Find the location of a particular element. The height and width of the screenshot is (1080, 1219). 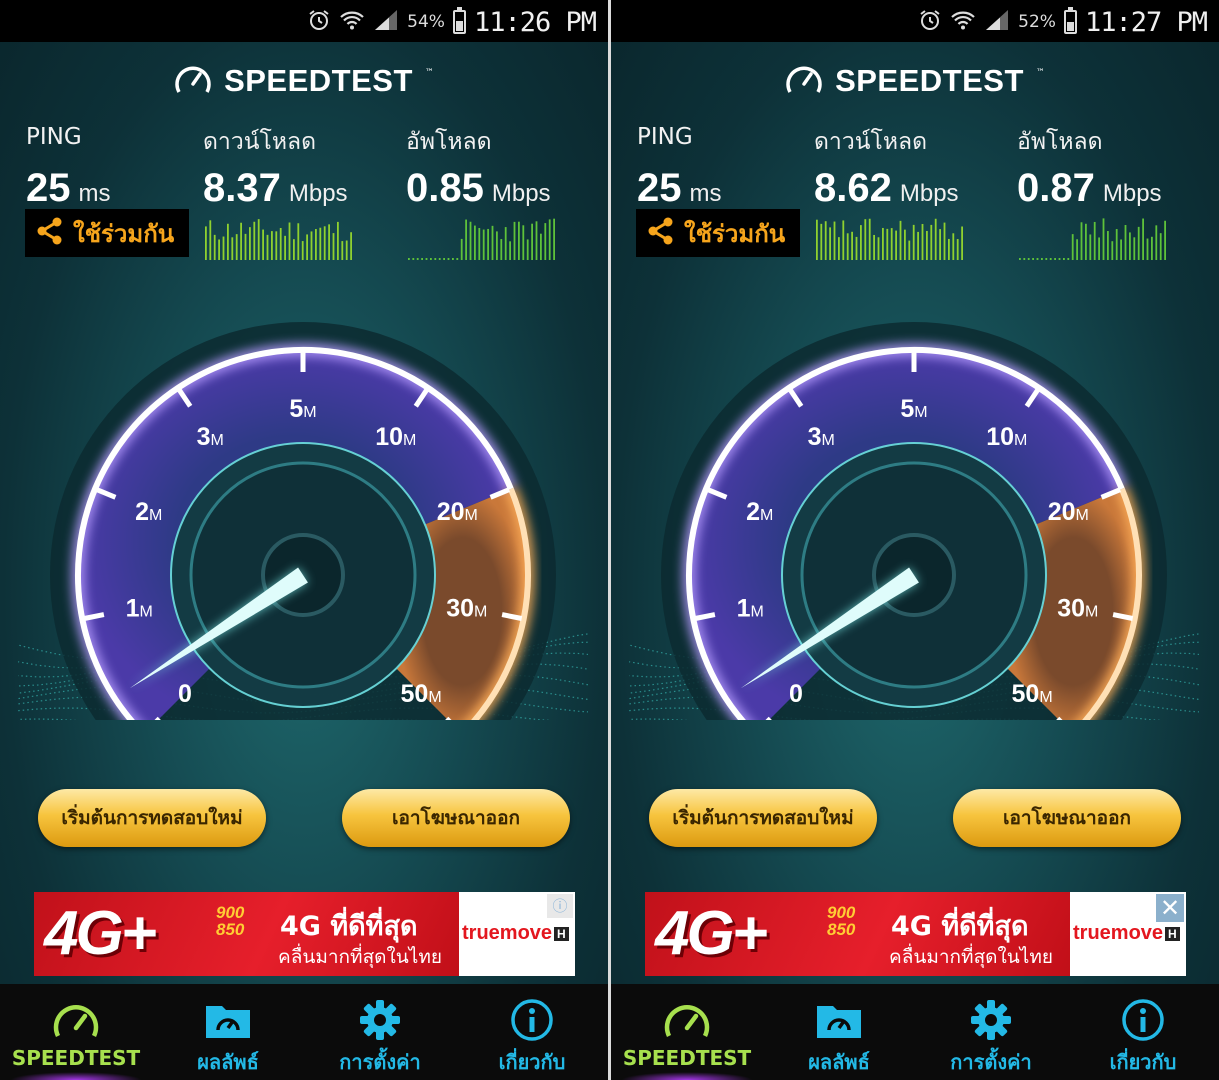

status-time: 11:27 PM is located at coordinates (1146, 22).